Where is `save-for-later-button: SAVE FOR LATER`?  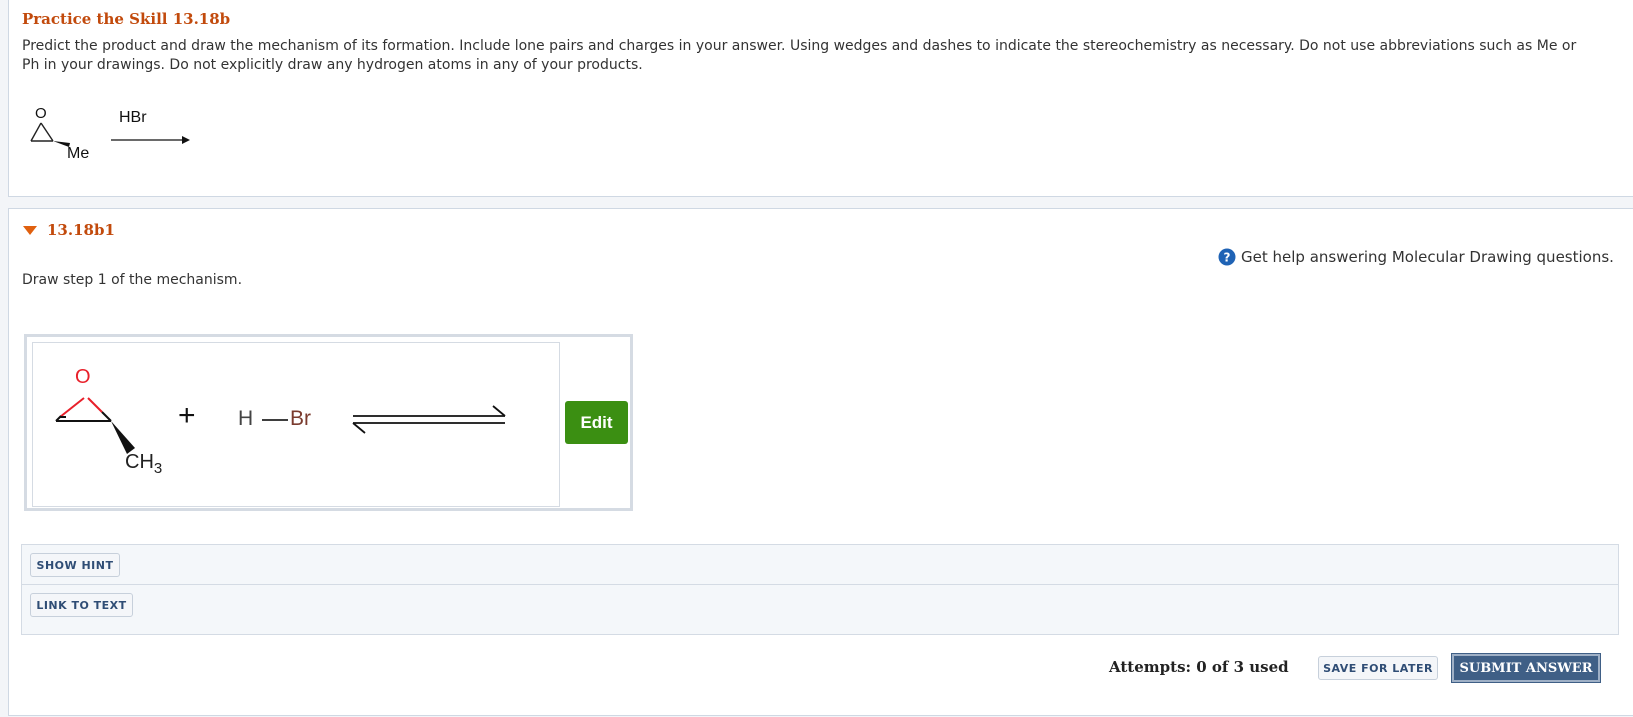
save-for-later-button: SAVE FOR LATER is located at coordinates (1378, 668).